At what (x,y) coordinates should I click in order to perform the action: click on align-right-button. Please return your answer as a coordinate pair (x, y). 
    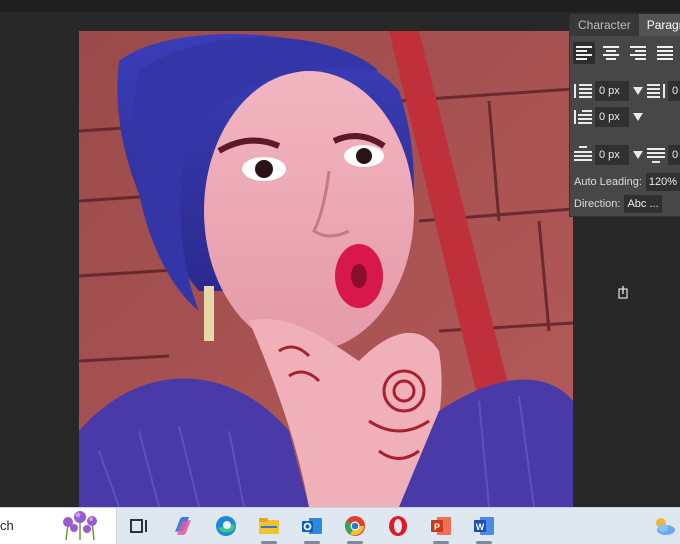
    Looking at the image, I should click on (638, 53).